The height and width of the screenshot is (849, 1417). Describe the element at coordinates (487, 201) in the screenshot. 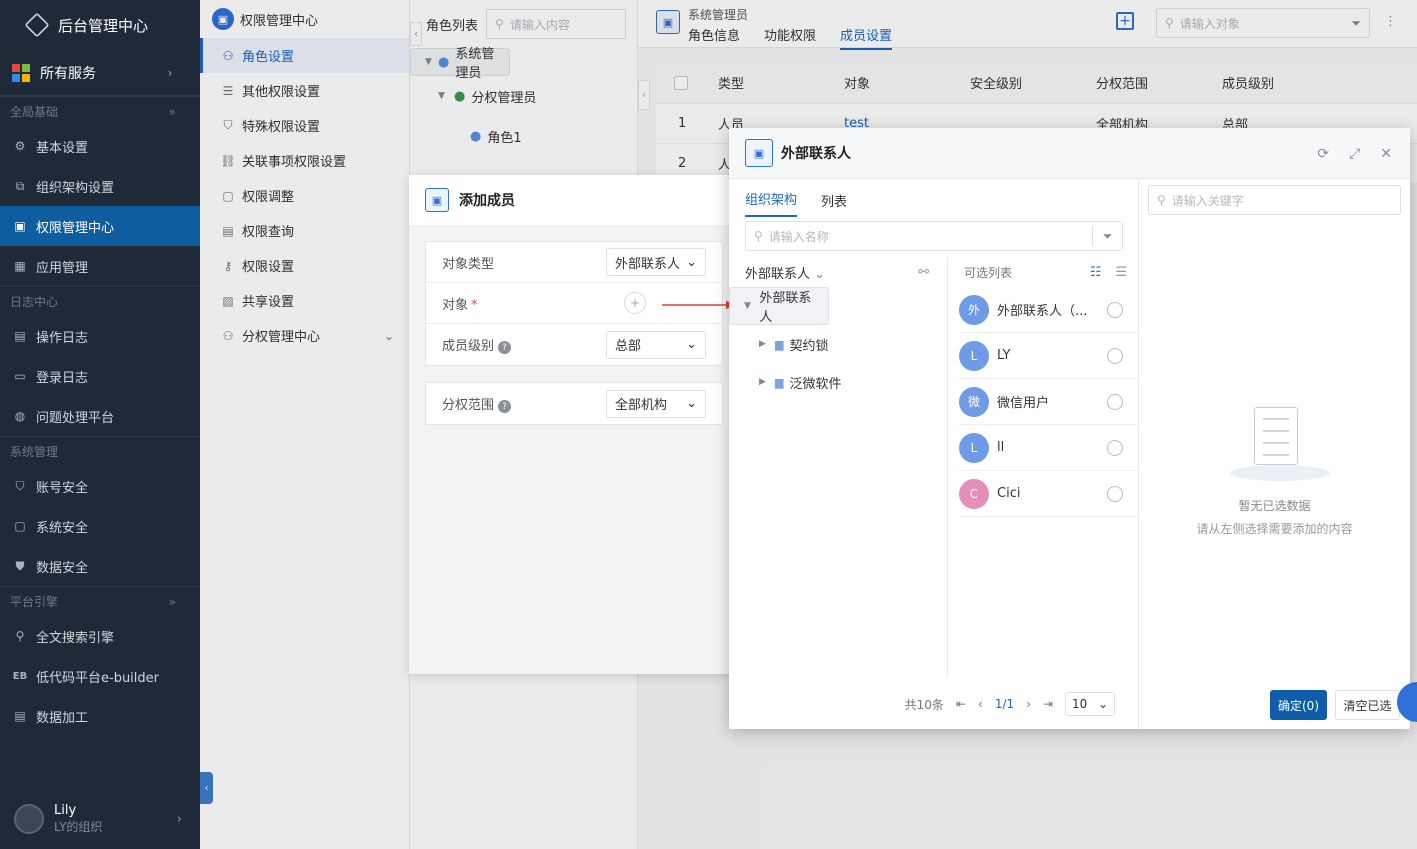

I see `add-member-title: 添加成员` at that location.